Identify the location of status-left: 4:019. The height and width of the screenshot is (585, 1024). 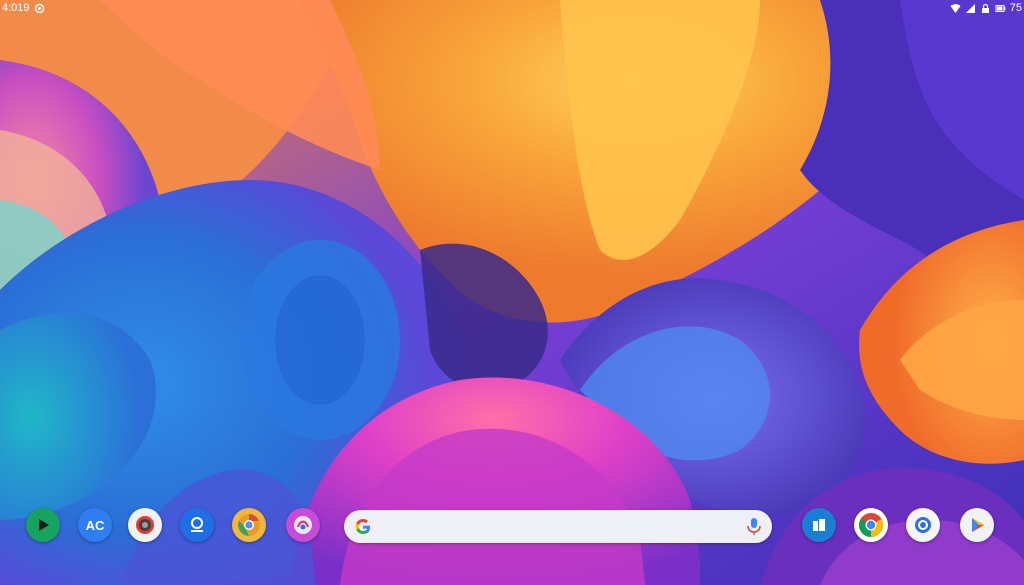
(23, 8).